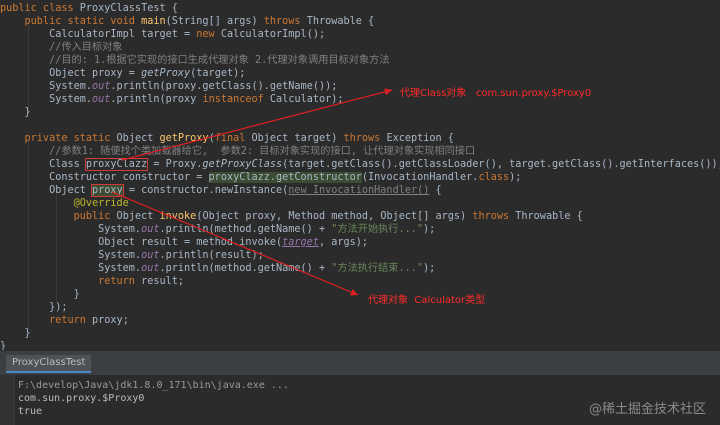  What do you see at coordinates (360, 362) in the screenshot?
I see `run-panel-header: ProxyClassTest` at bounding box center [360, 362].